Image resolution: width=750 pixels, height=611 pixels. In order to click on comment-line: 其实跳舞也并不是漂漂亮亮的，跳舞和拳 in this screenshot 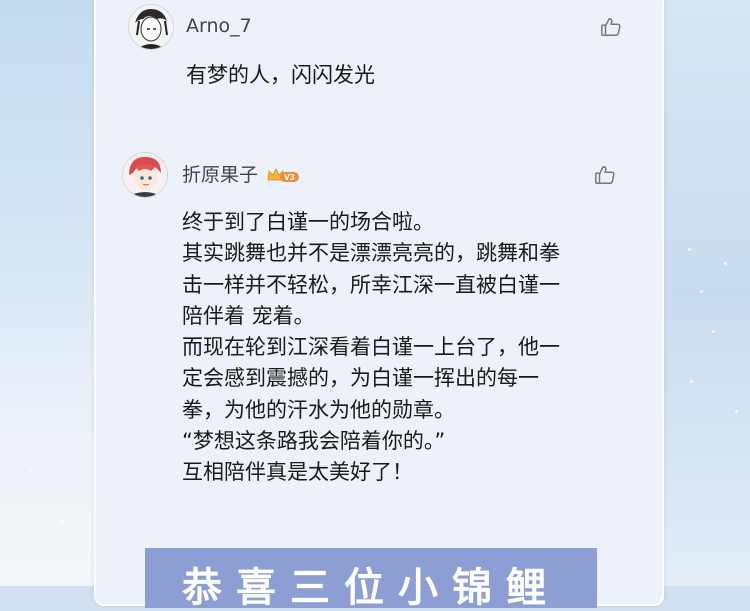, I will do `click(371, 253)`.